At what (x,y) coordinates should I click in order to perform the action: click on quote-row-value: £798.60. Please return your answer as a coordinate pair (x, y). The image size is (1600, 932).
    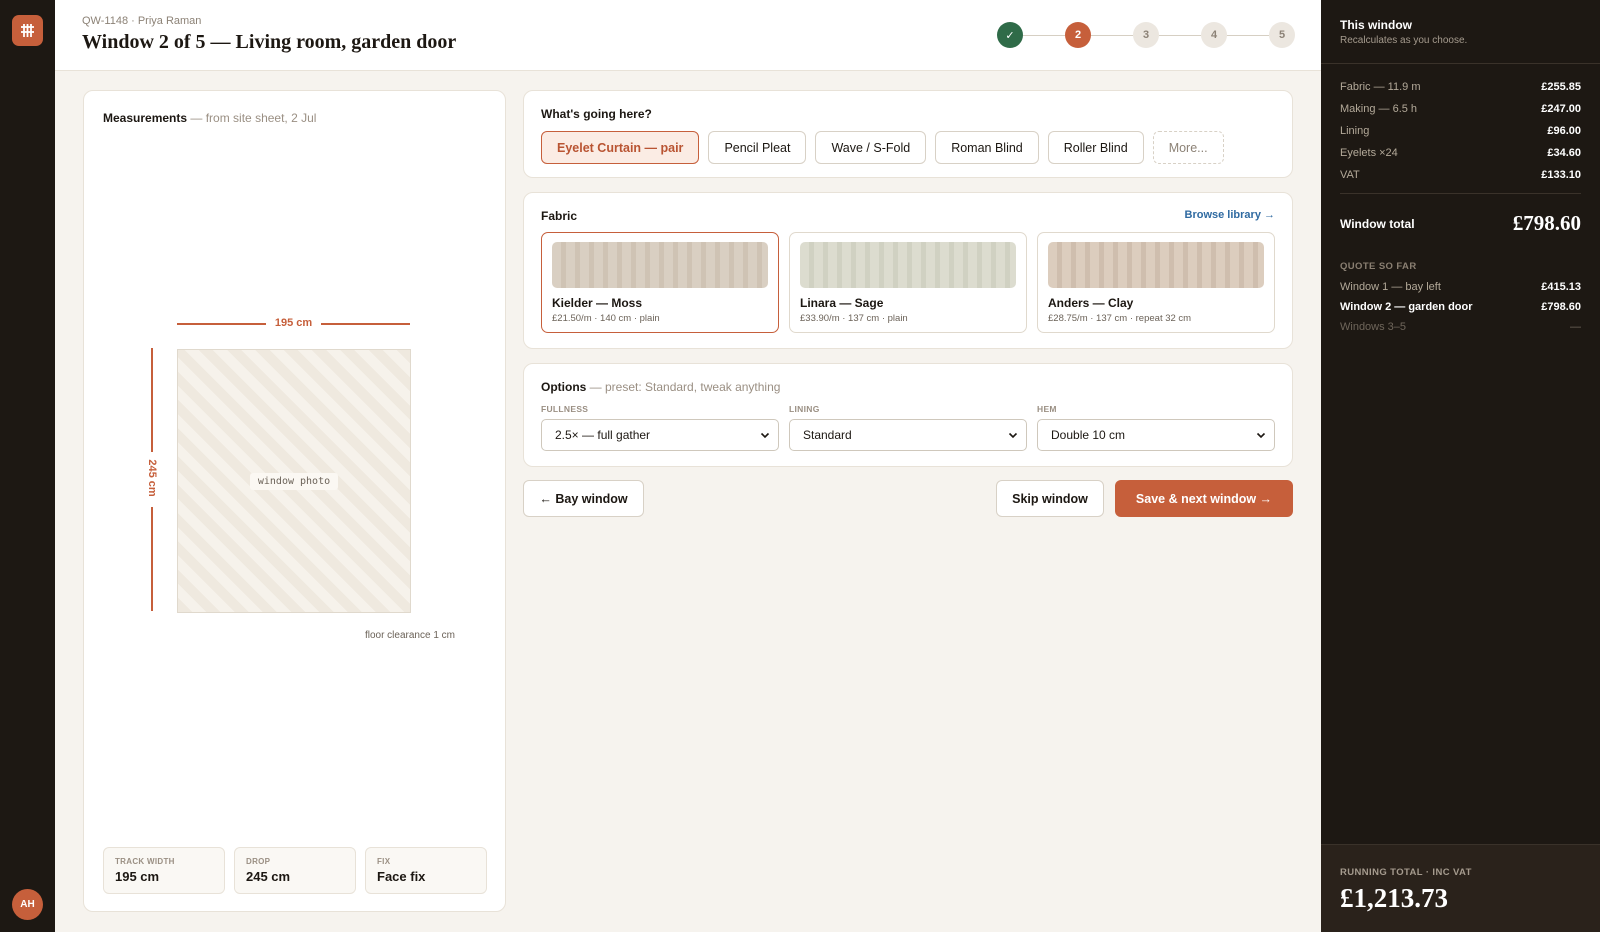
    Looking at the image, I should click on (1561, 307).